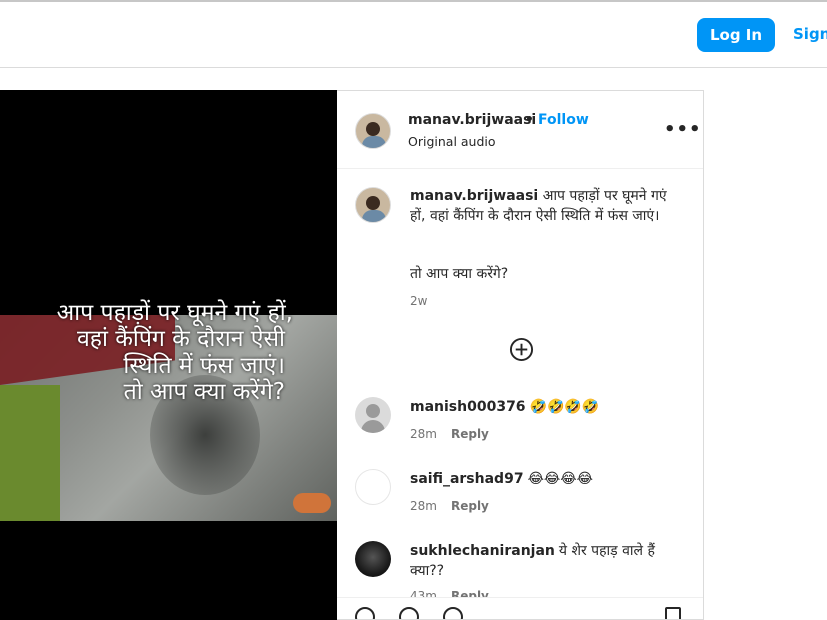  I want to click on follow-button: Follow, so click(563, 120).